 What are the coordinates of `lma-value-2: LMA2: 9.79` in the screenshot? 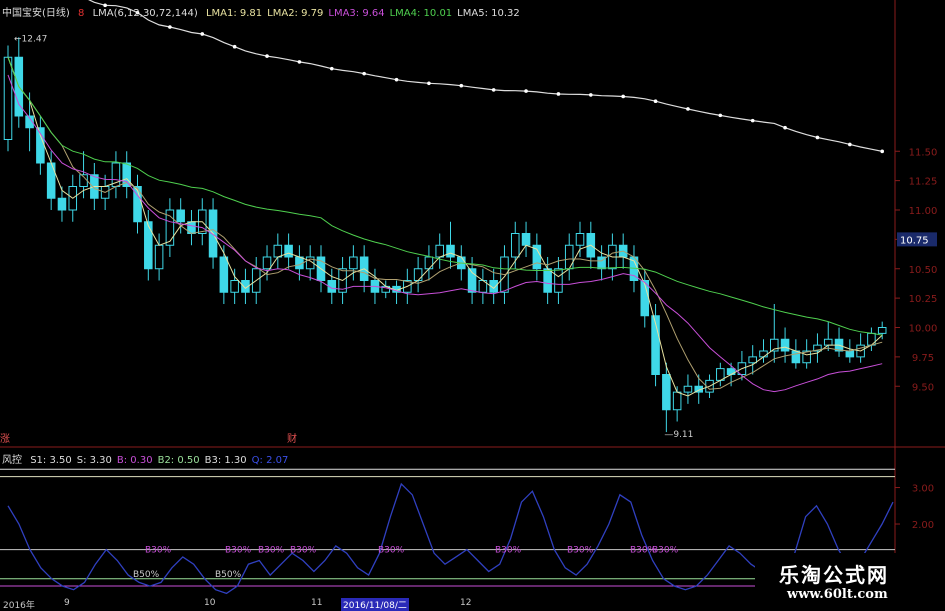 It's located at (295, 13).